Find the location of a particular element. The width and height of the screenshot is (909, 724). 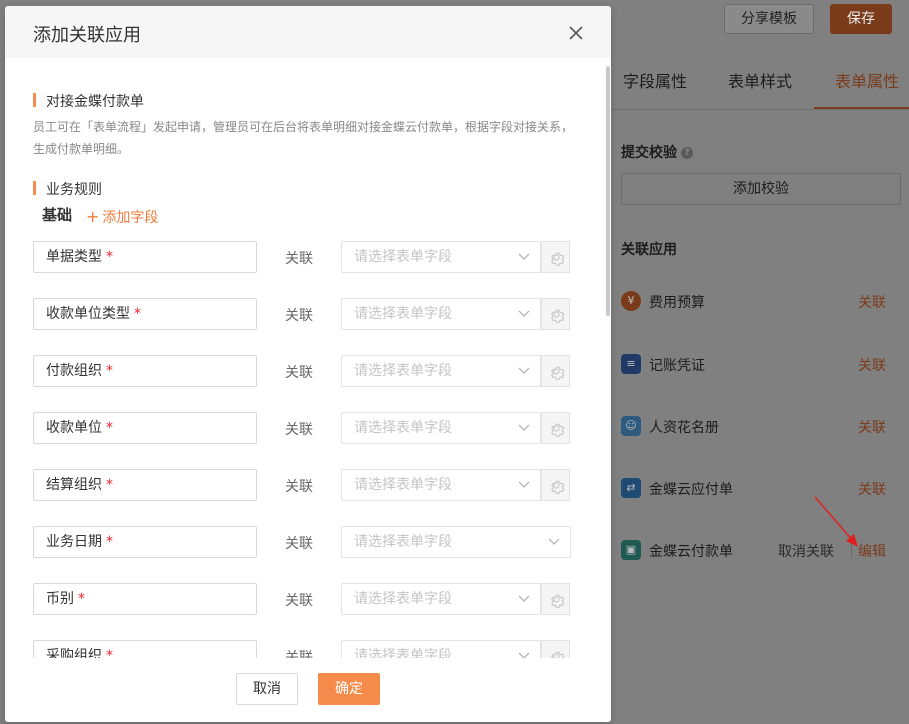

exchange-icon: ⇄ is located at coordinates (631, 488).